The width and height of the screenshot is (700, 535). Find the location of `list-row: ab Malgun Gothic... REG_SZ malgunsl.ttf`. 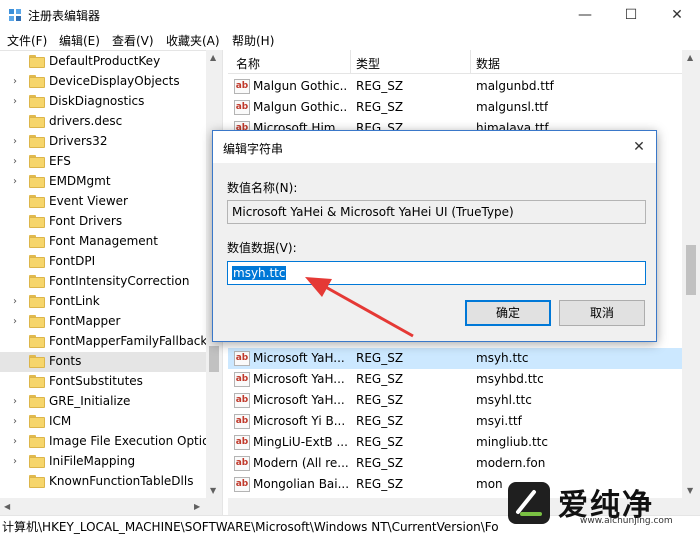

list-row: ab Malgun Gothic... REG_SZ malgunsl.ttf is located at coordinates (455, 107).